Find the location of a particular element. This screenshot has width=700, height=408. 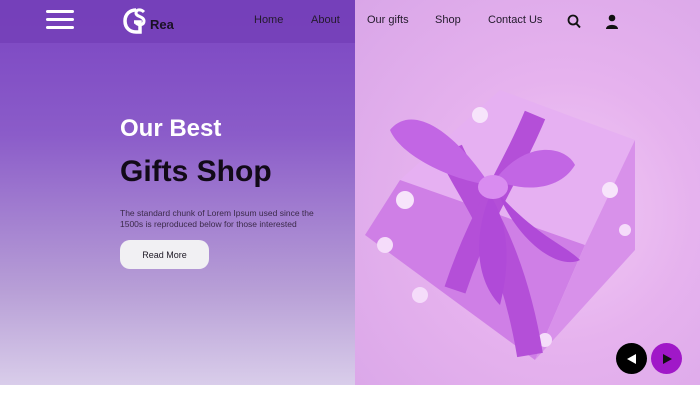

nav-about: About is located at coordinates (325, 20).